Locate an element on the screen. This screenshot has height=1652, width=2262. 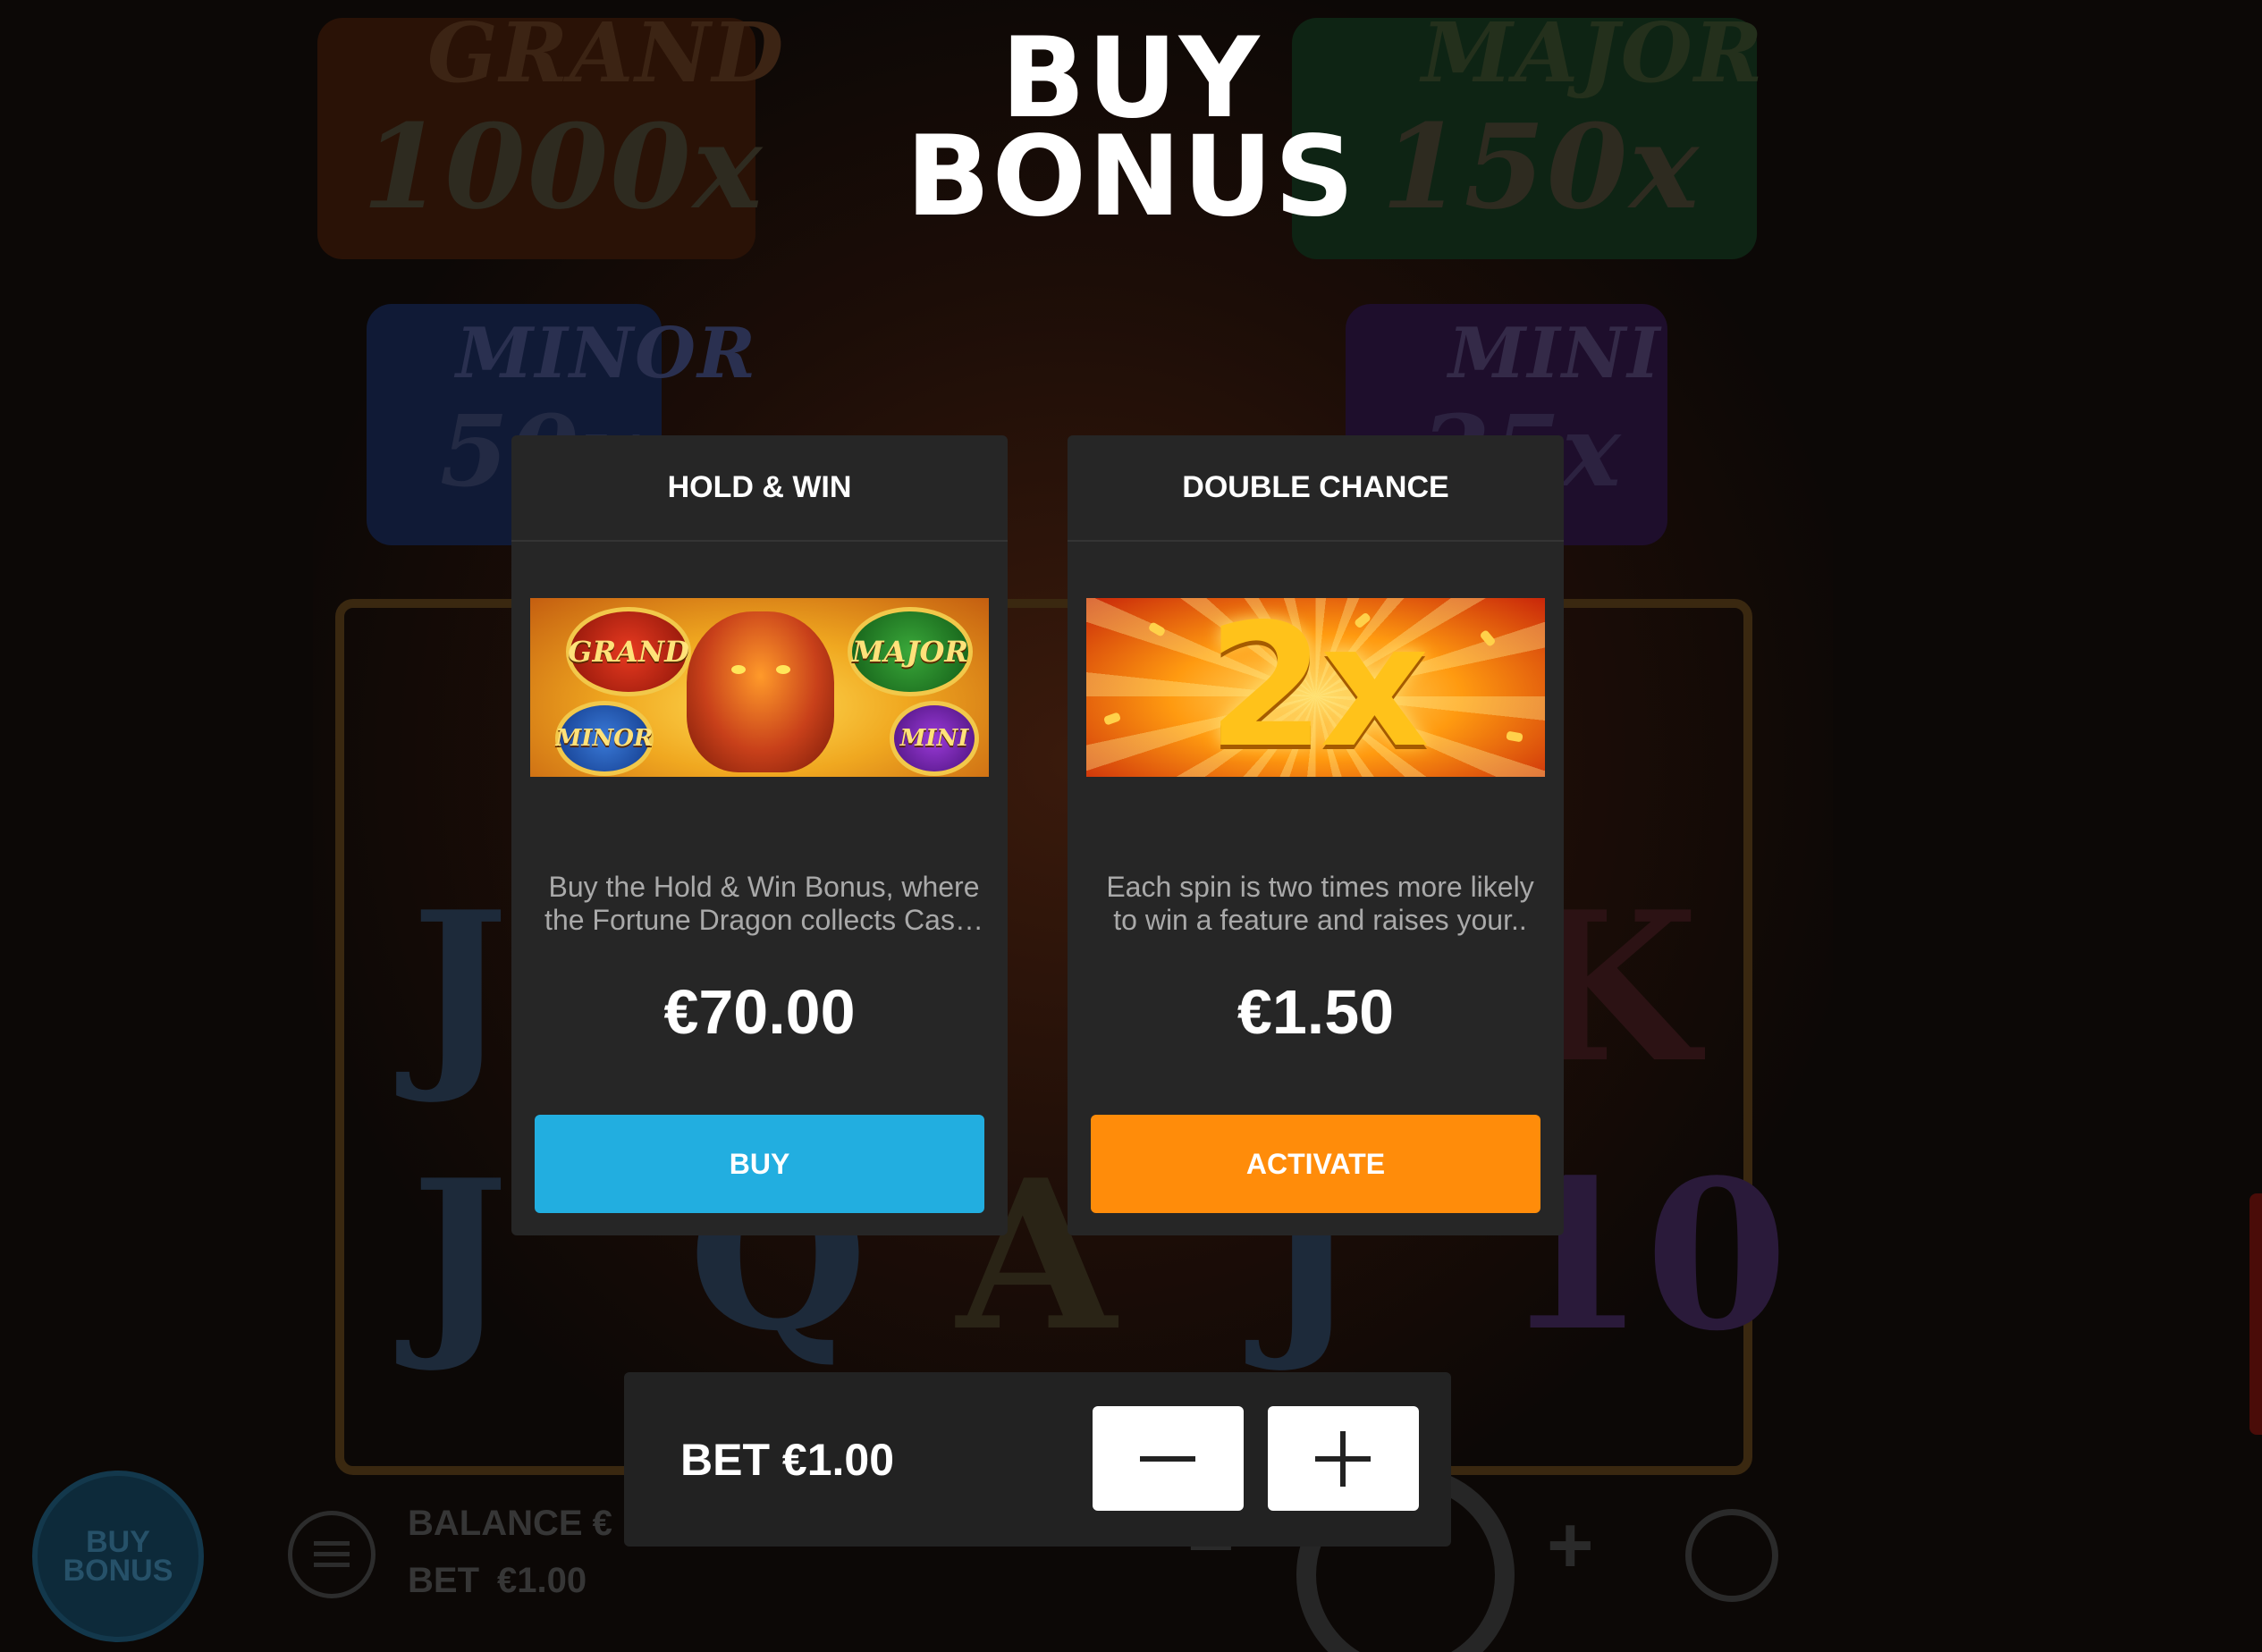
page-title: BUY BONUS is located at coordinates (1131, 132).